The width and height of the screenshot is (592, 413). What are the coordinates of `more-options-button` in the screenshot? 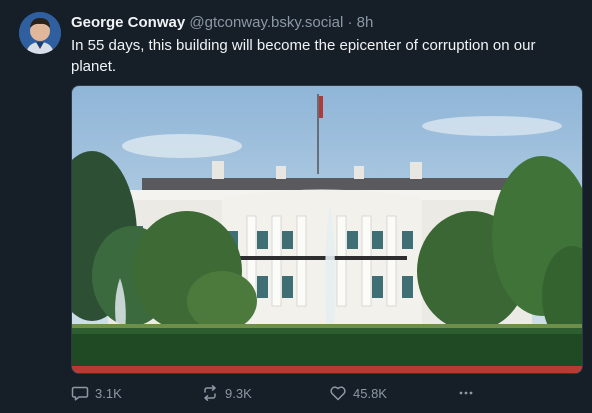 It's located at (469, 393).